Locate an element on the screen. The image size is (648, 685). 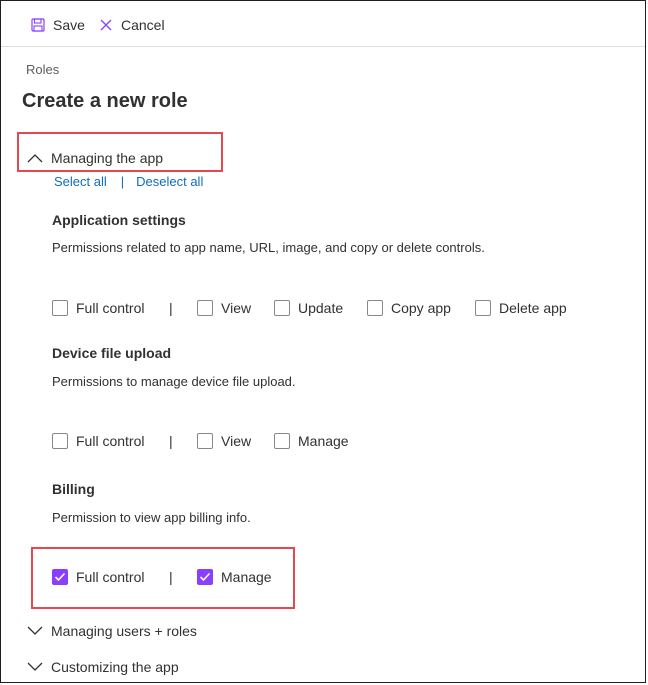
section-customizing-the-app: Customizing the app is located at coordinates (103, 667).